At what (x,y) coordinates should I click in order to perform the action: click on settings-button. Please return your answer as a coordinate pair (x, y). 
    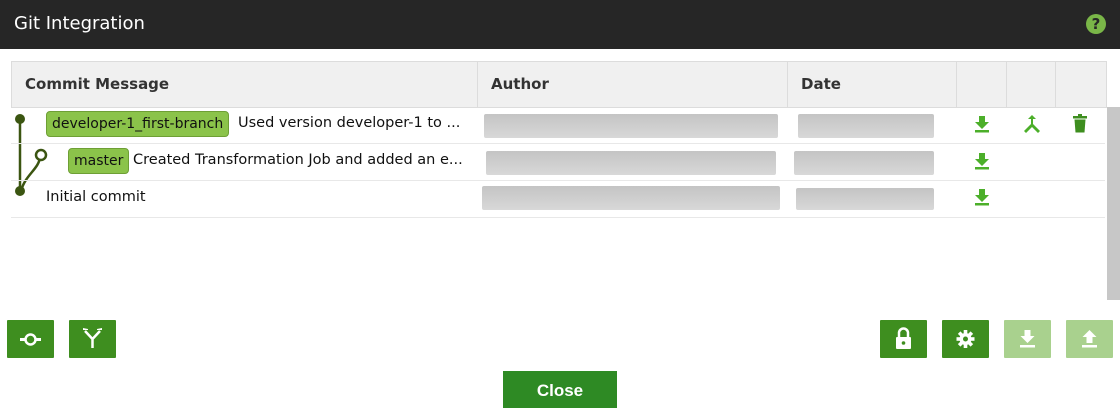
    Looking at the image, I should click on (965, 339).